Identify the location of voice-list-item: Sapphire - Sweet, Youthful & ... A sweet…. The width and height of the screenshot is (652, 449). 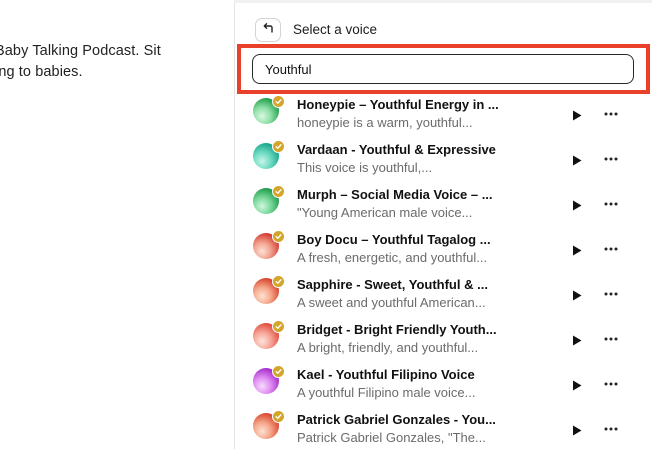
(443, 291).